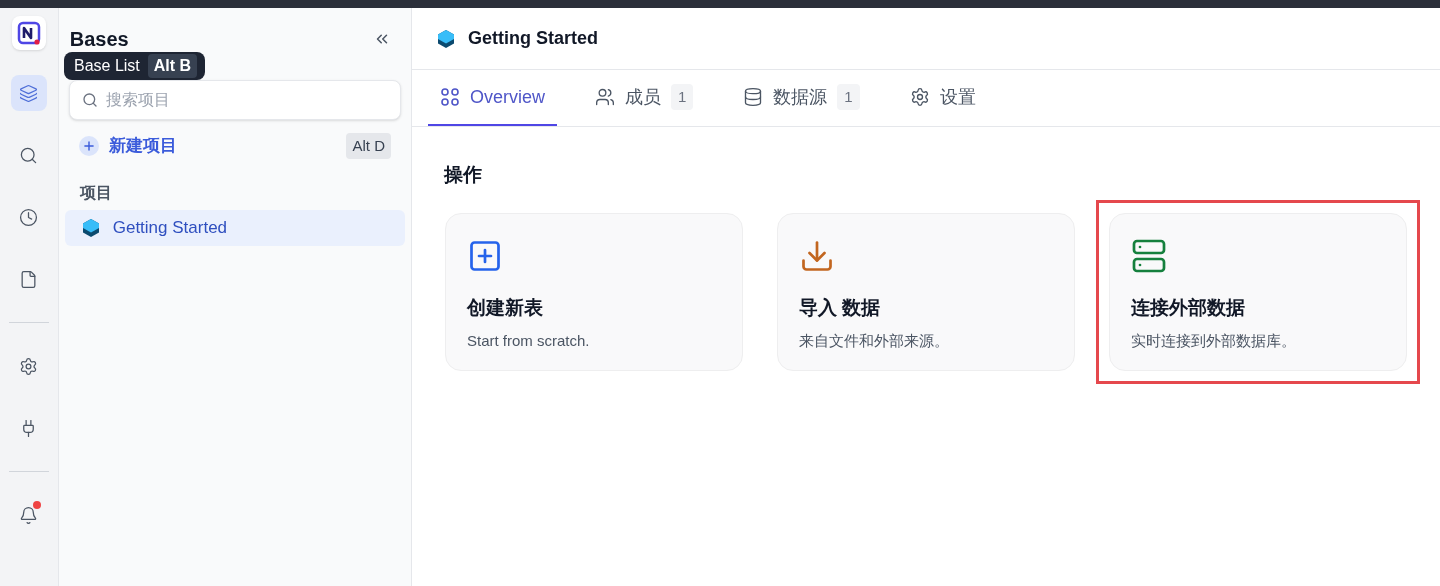 This screenshot has height=586, width=1440. I want to click on shortcut-badge: Alt B, so click(172, 66).